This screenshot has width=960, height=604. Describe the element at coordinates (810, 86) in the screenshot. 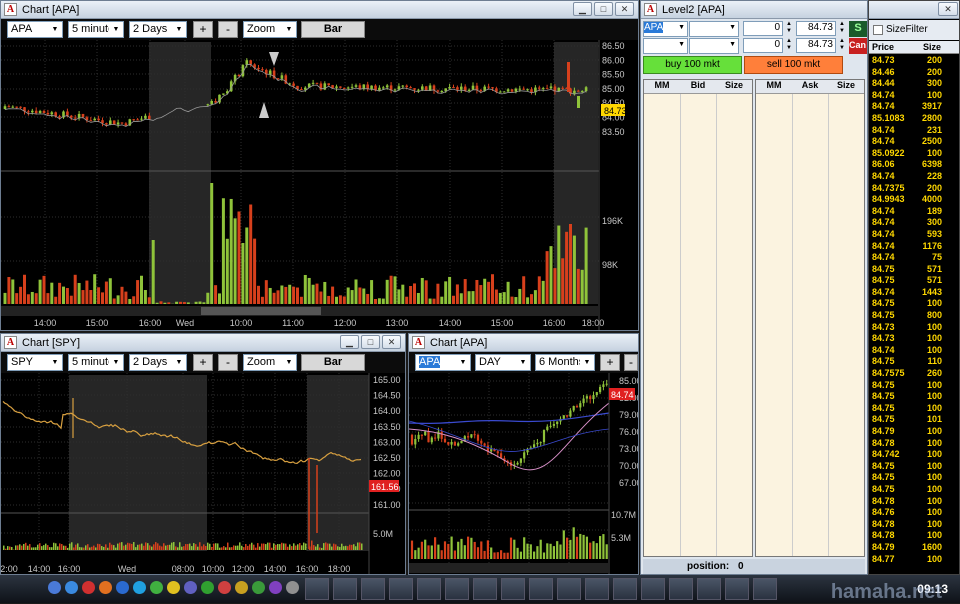

I see `ask-header: Ask` at that location.